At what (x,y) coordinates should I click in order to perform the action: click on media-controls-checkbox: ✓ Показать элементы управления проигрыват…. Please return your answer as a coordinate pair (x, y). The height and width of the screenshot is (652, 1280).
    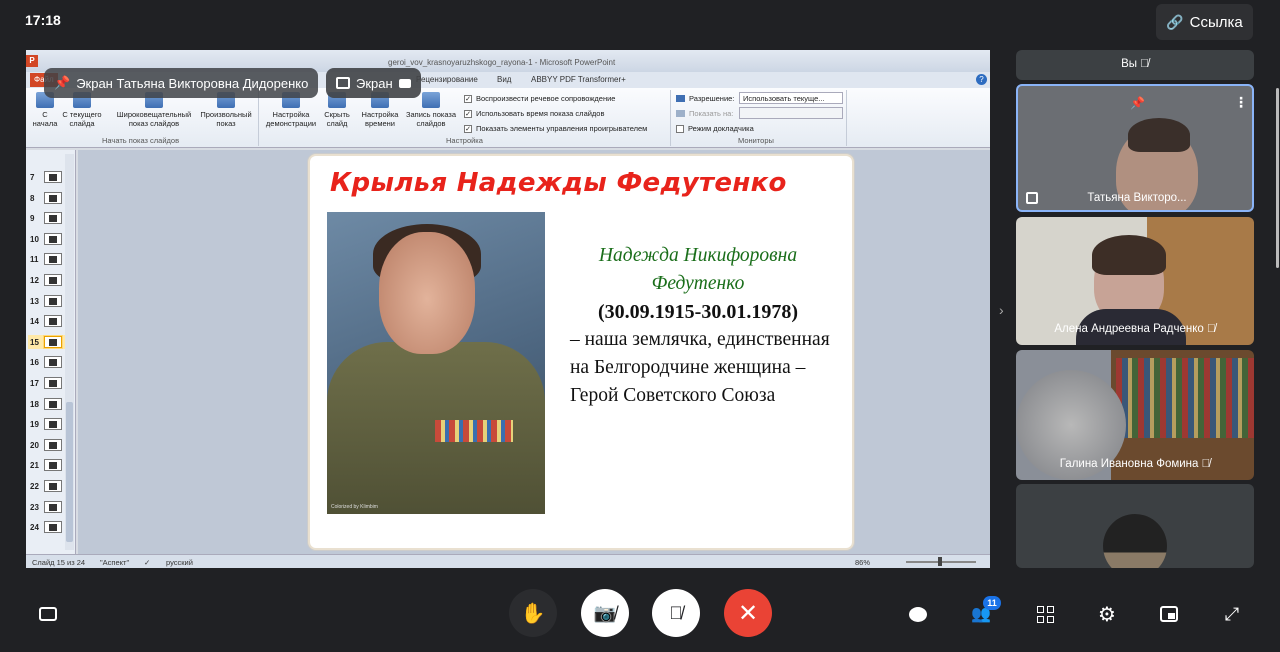
    Looking at the image, I should click on (555, 128).